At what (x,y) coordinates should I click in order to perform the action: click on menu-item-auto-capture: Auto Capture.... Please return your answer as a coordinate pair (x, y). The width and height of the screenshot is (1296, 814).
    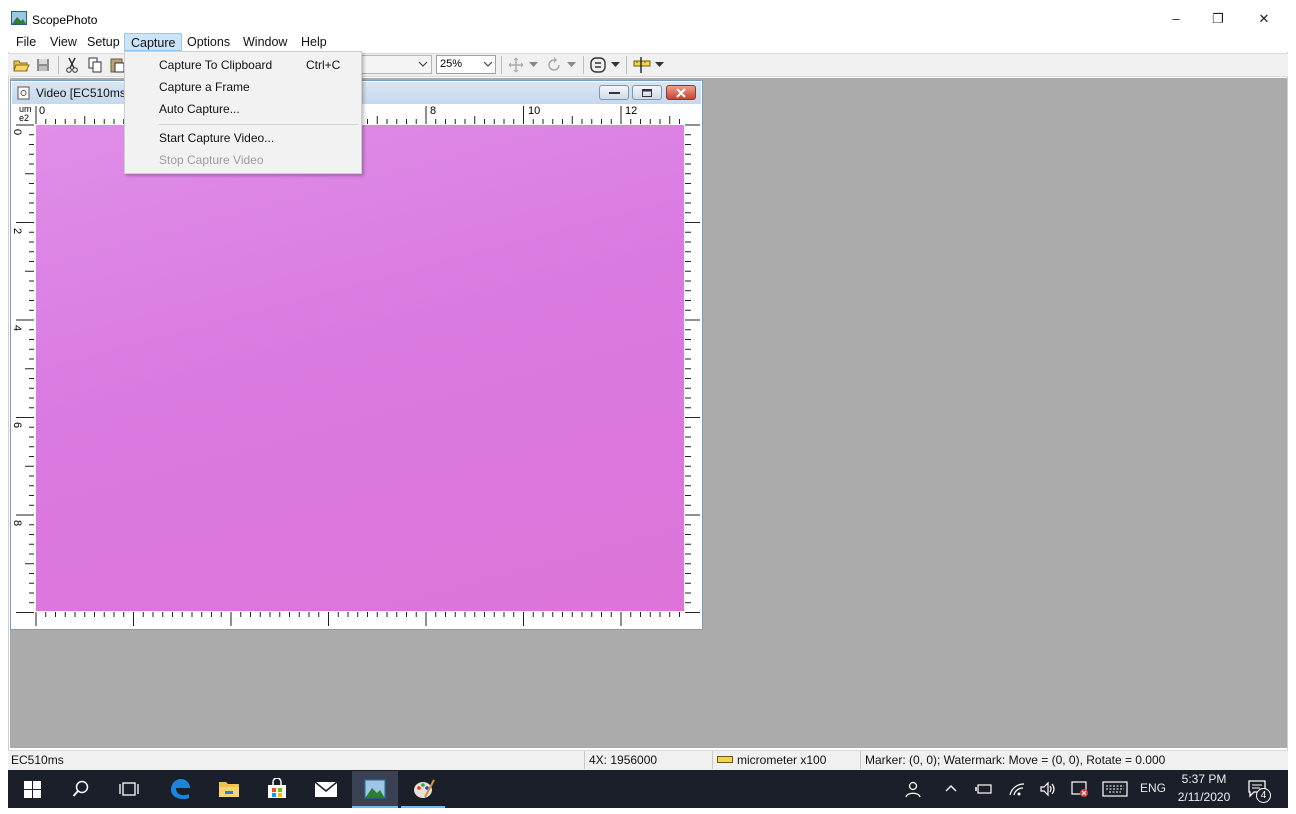
    Looking at the image, I should click on (199, 109).